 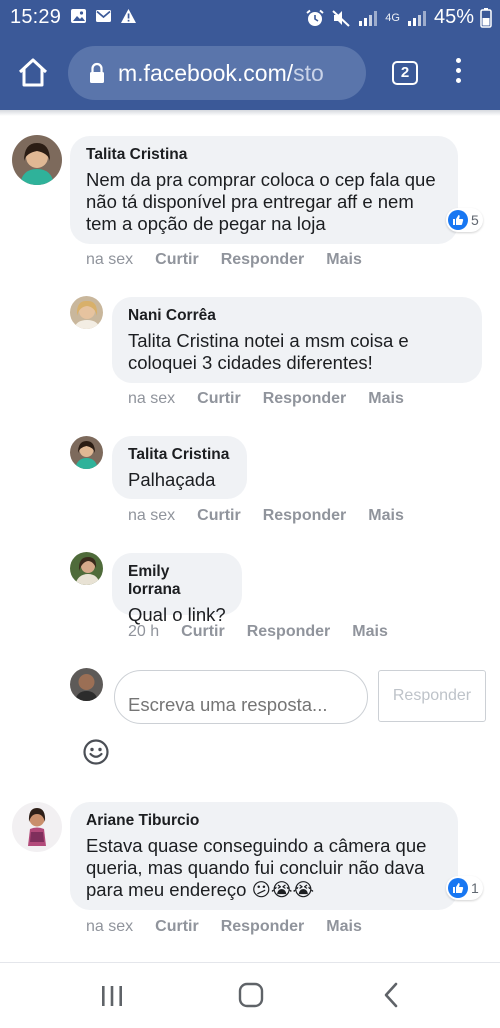 What do you see at coordinates (405, 73) in the screenshot?
I see `tab-switcher-button: 2` at bounding box center [405, 73].